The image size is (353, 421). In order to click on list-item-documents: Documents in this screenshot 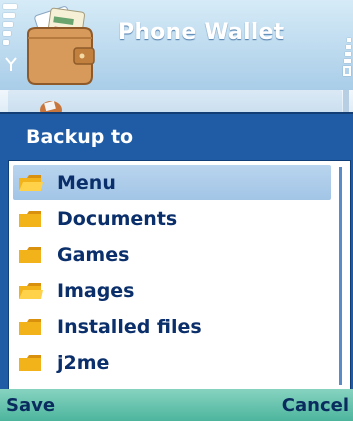, I will do `click(172, 218)`.